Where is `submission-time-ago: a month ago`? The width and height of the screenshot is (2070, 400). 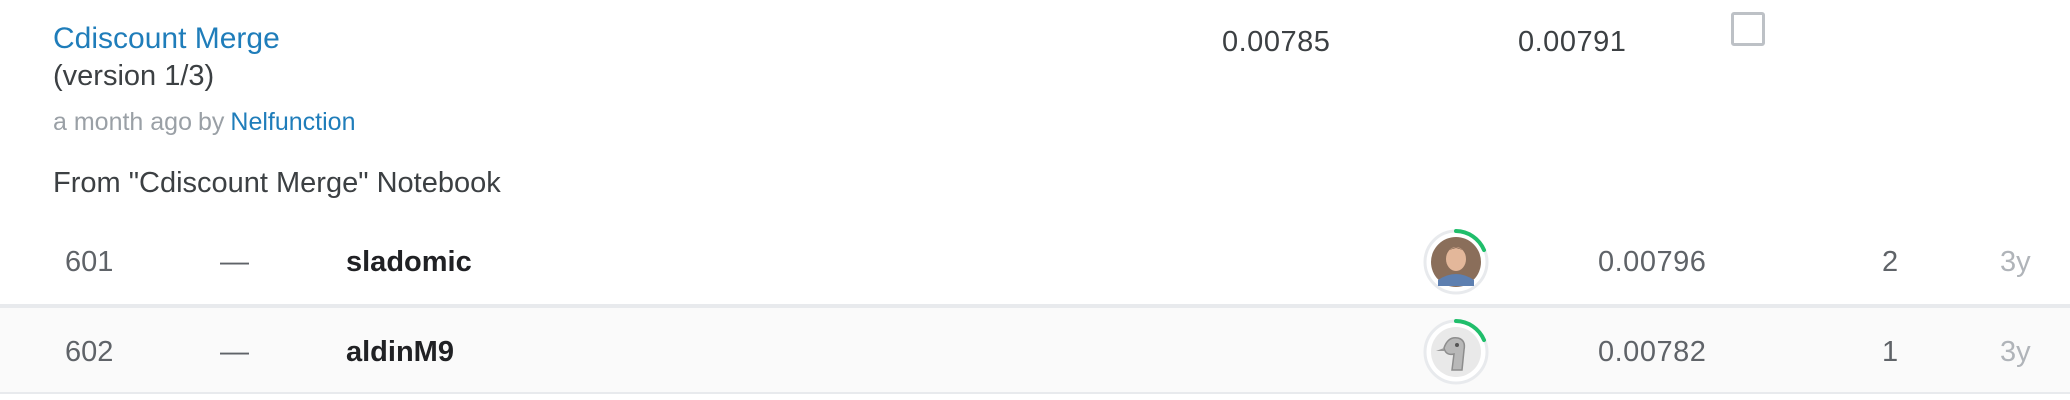
submission-time-ago: a month ago is located at coordinates (122, 122).